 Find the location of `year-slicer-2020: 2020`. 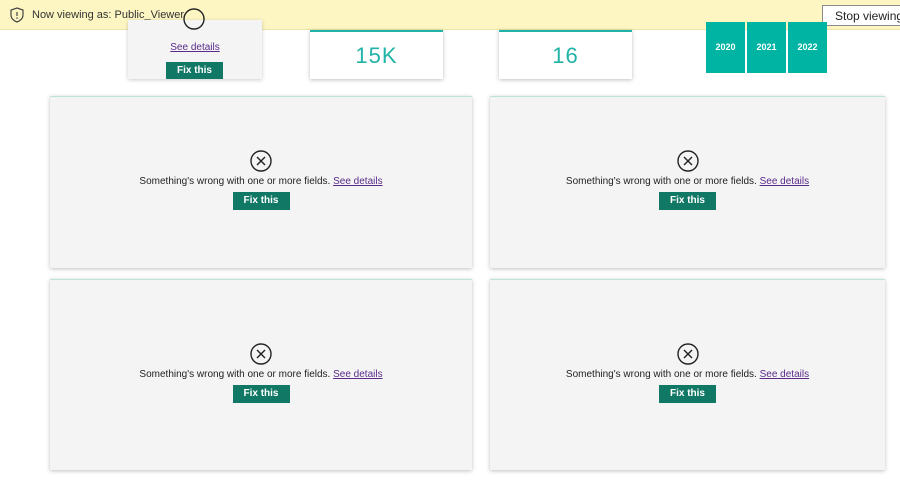

year-slicer-2020: 2020 is located at coordinates (725, 47).